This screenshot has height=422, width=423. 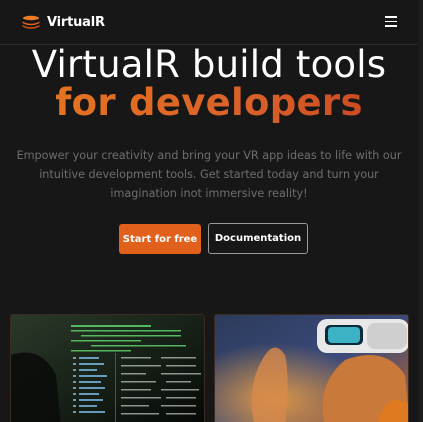 What do you see at coordinates (209, 103) in the screenshot?
I see `hero-subtitle: for developers` at bounding box center [209, 103].